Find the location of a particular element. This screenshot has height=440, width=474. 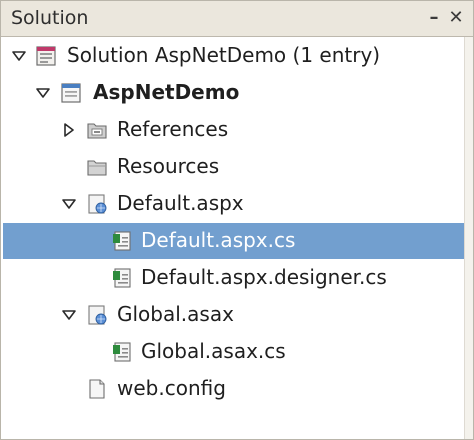

tree-label-default-aspx-cs: Default.aspx.cs is located at coordinates (218, 240).